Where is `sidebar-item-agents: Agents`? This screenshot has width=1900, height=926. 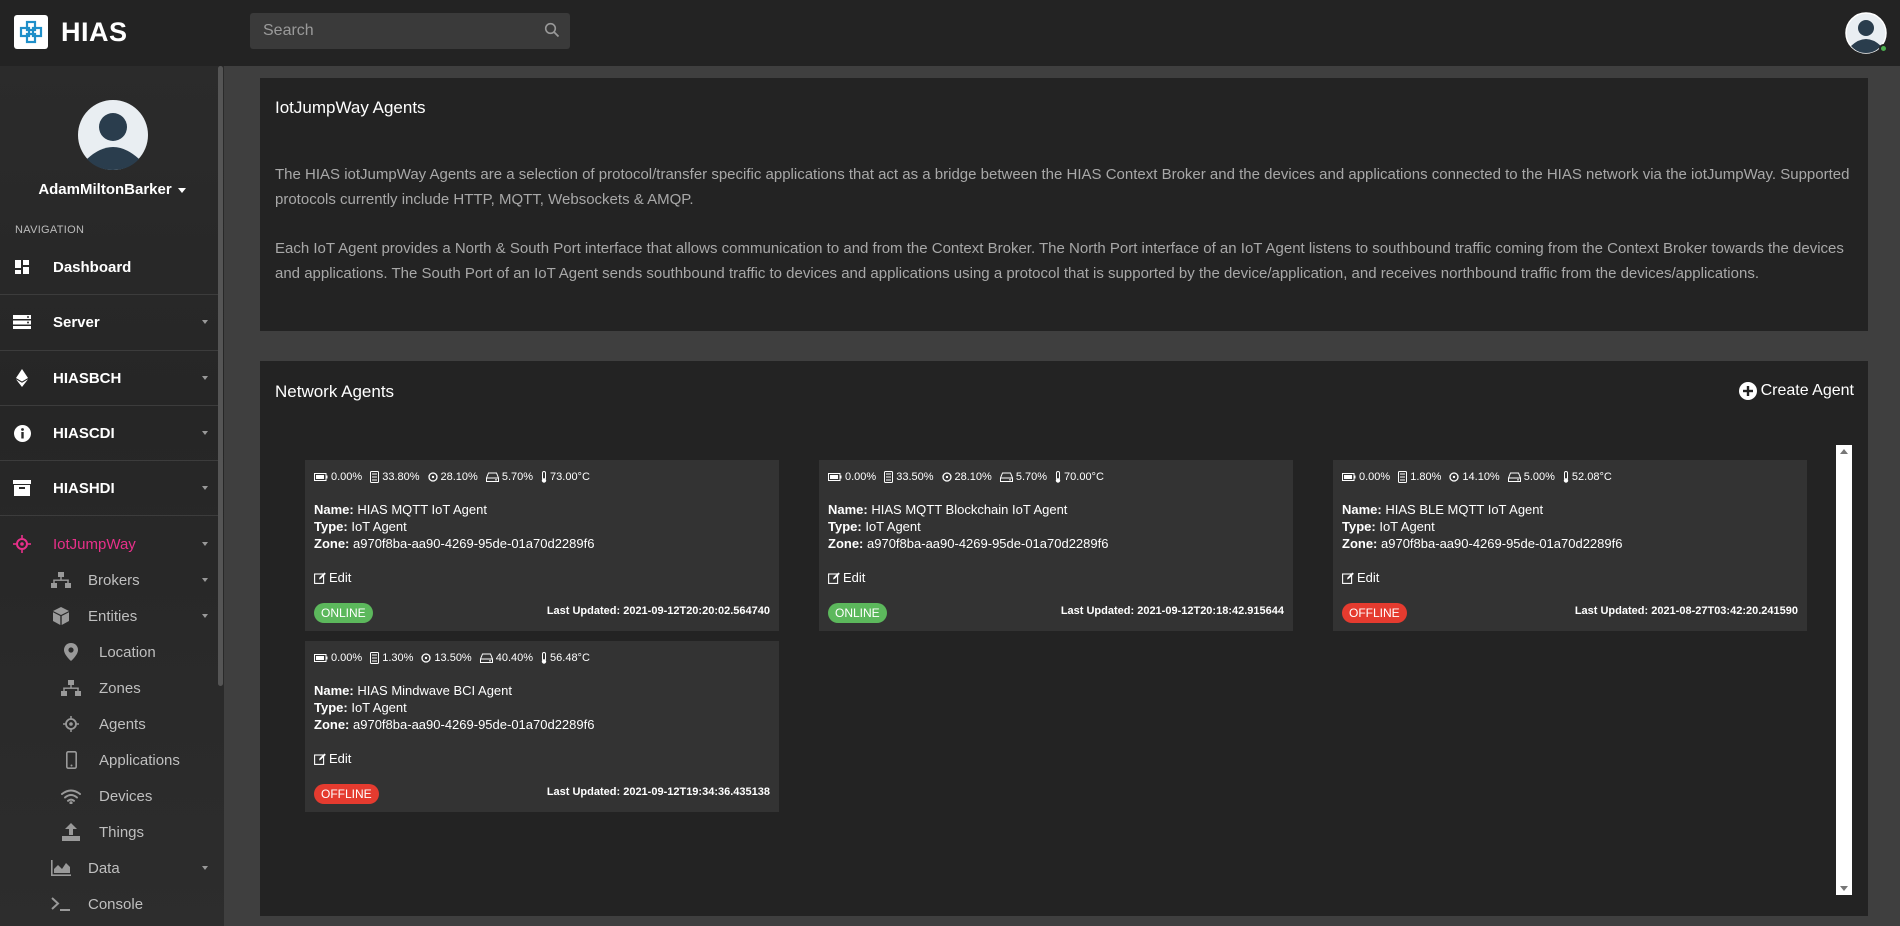 sidebar-item-agents: Agents is located at coordinates (109, 724).